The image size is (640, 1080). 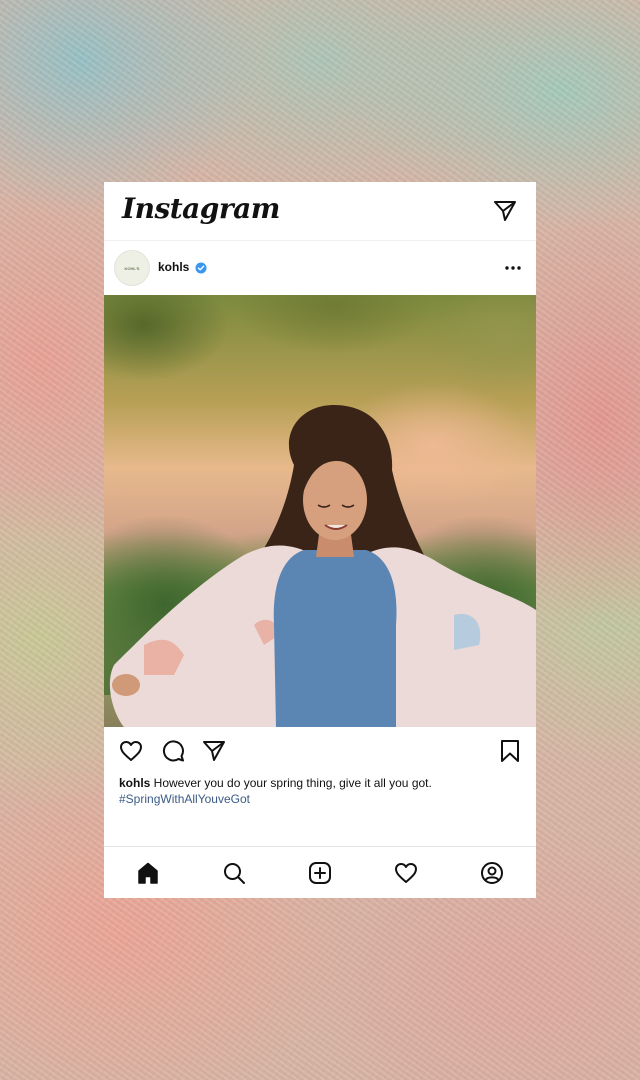 I want to click on direct-message-icon, so click(x=505, y=211).